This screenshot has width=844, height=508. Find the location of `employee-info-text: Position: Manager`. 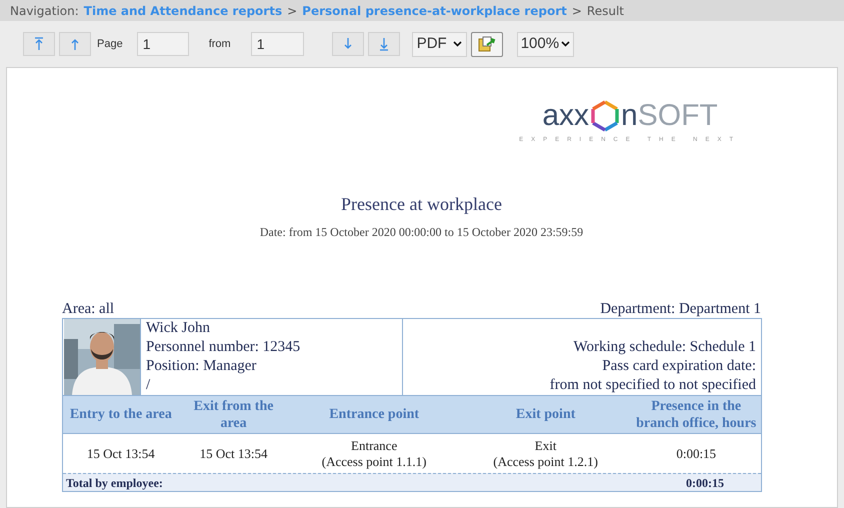

employee-info-text: Position: Manager is located at coordinates (202, 366).